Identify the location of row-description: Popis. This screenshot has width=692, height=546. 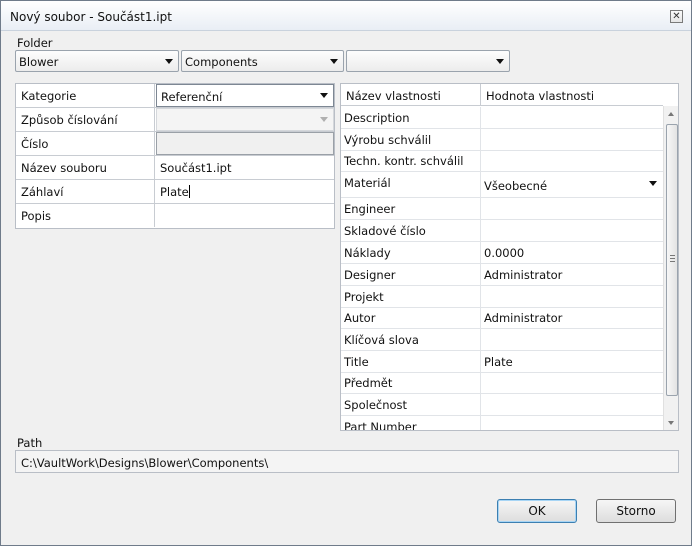
(175, 216).